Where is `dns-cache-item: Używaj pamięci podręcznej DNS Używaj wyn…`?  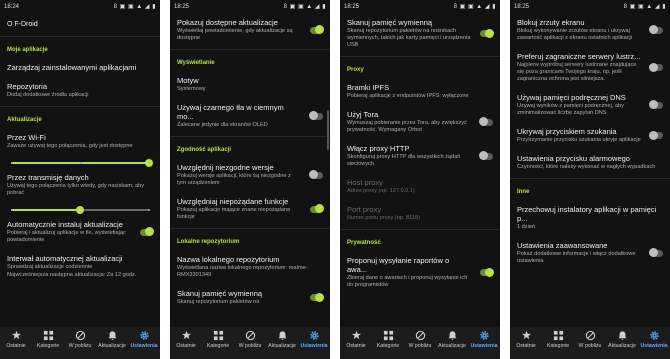 dns-cache-item: Używaj pamięci podręcznej DNS Używaj wyn… is located at coordinates (590, 105).